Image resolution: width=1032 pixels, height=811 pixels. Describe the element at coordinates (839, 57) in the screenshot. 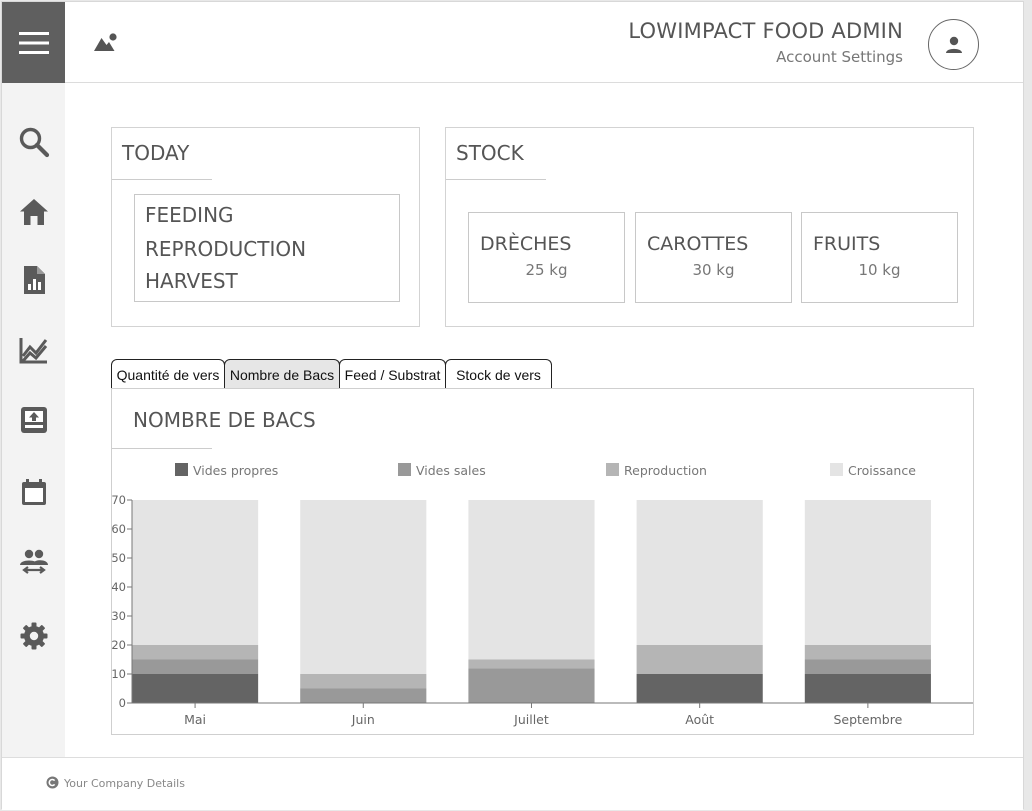

I see `account-settings-link: Account Settings` at that location.